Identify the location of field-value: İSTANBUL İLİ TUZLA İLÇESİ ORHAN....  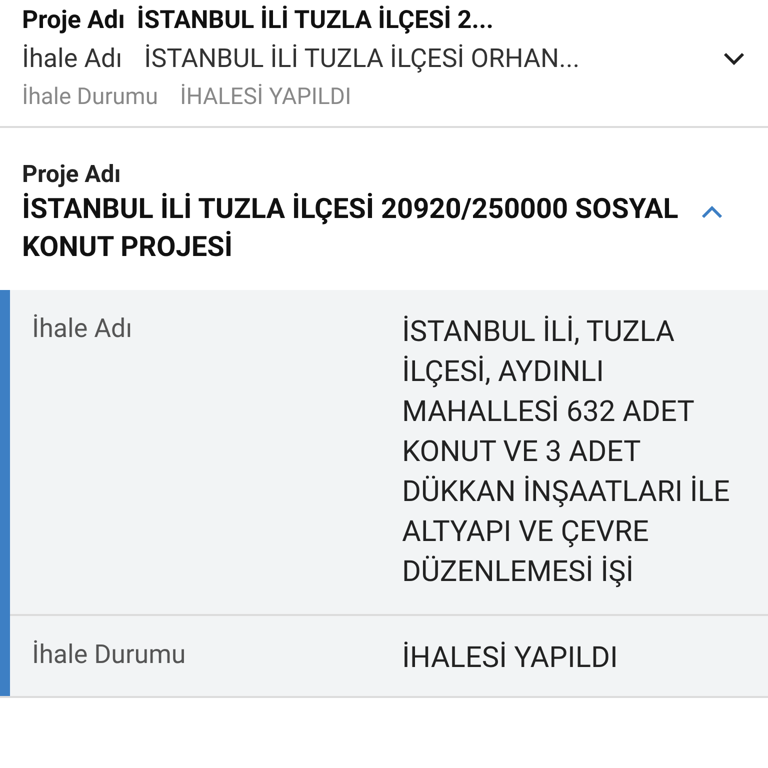
(362, 59).